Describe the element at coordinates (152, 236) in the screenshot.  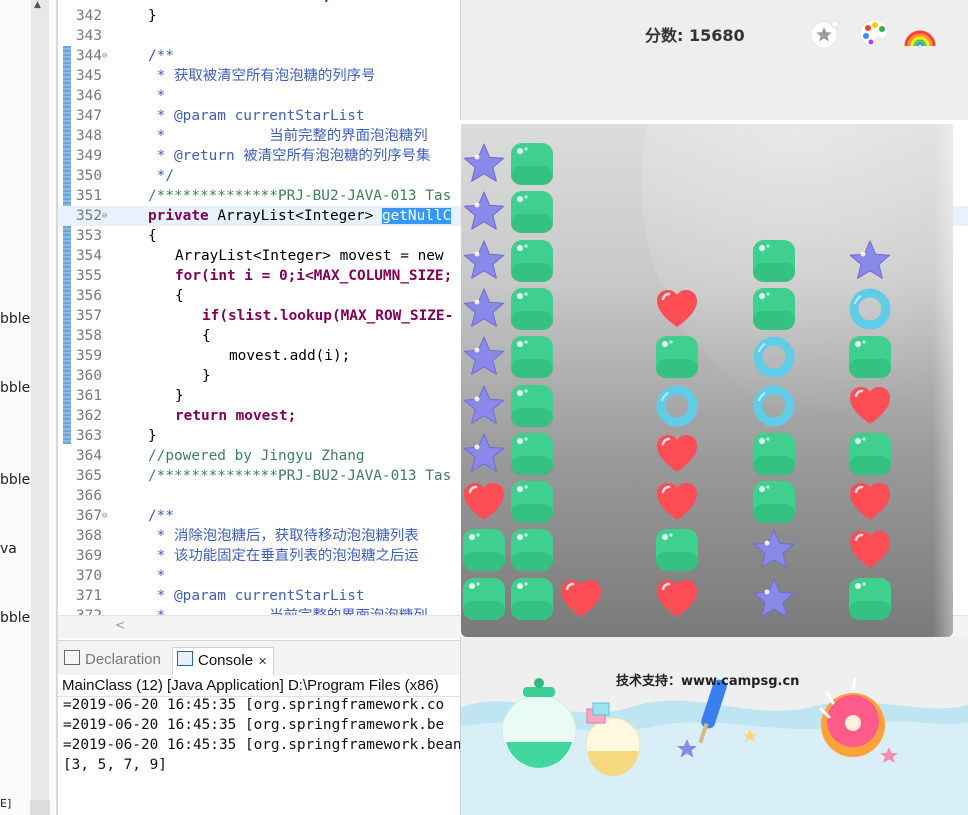
I see `code-text: {` at that location.